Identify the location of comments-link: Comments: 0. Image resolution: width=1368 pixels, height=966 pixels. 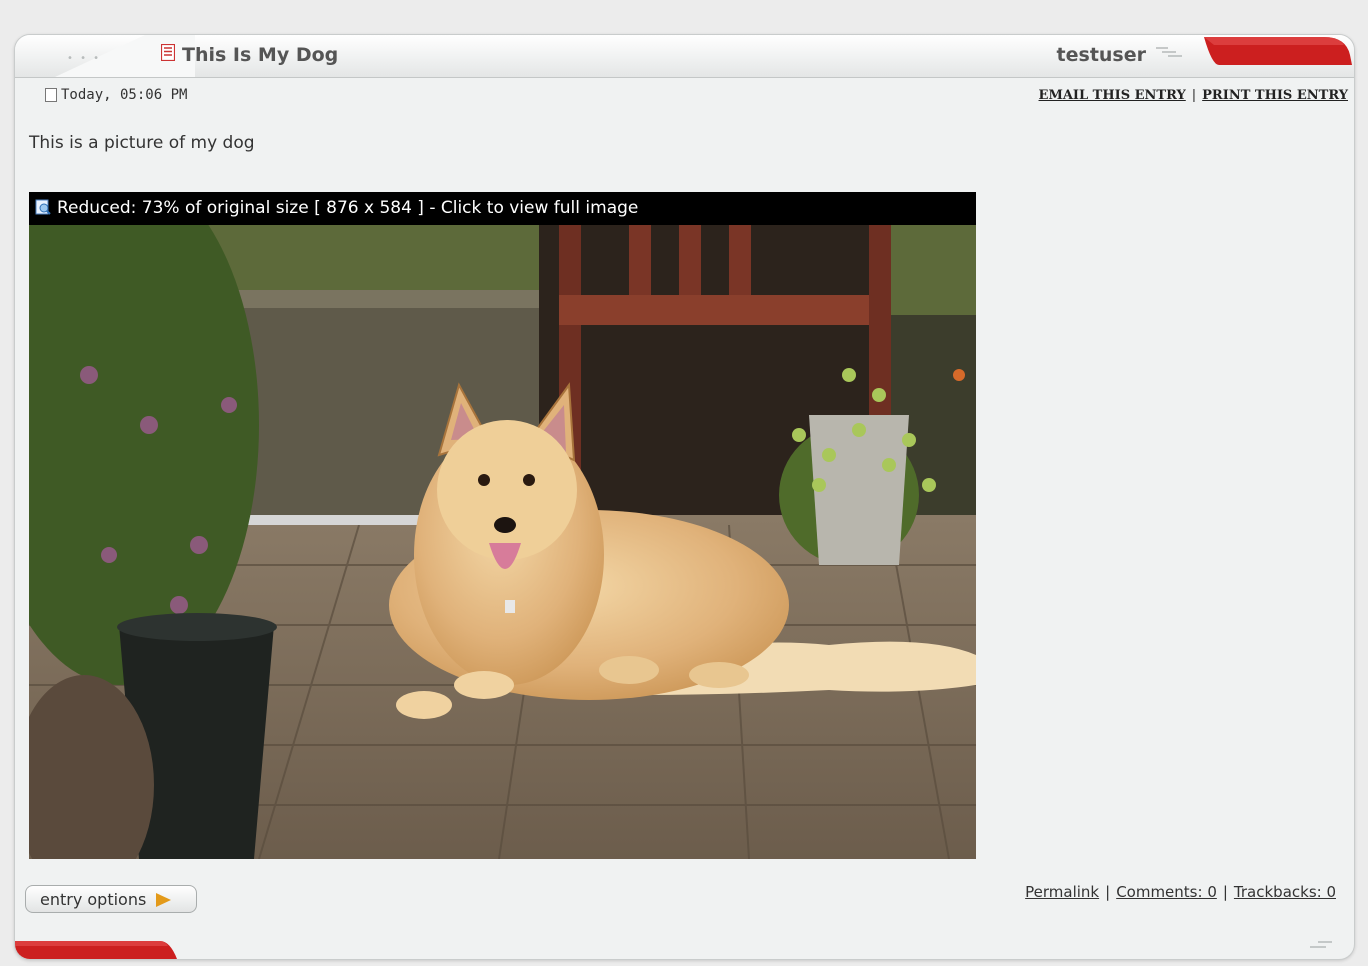
(1166, 892).